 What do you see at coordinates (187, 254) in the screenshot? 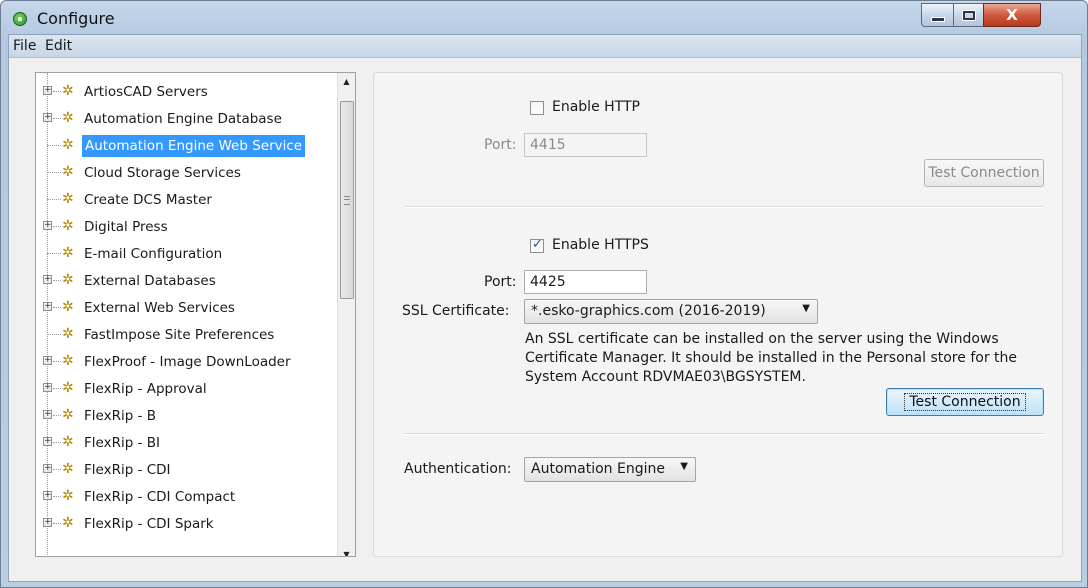
I see `tree-item: ✲ E-mail Configuration` at bounding box center [187, 254].